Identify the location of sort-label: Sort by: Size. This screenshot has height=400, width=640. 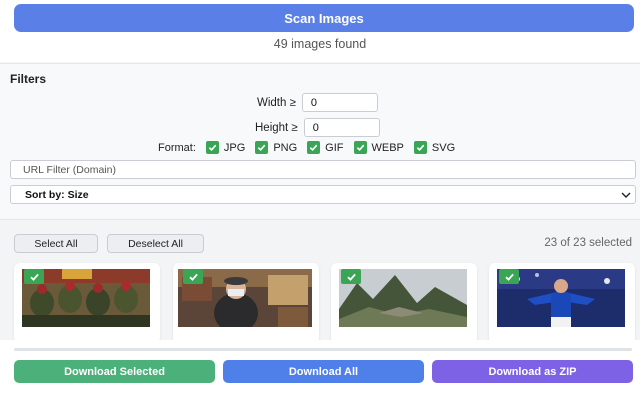
(57, 194).